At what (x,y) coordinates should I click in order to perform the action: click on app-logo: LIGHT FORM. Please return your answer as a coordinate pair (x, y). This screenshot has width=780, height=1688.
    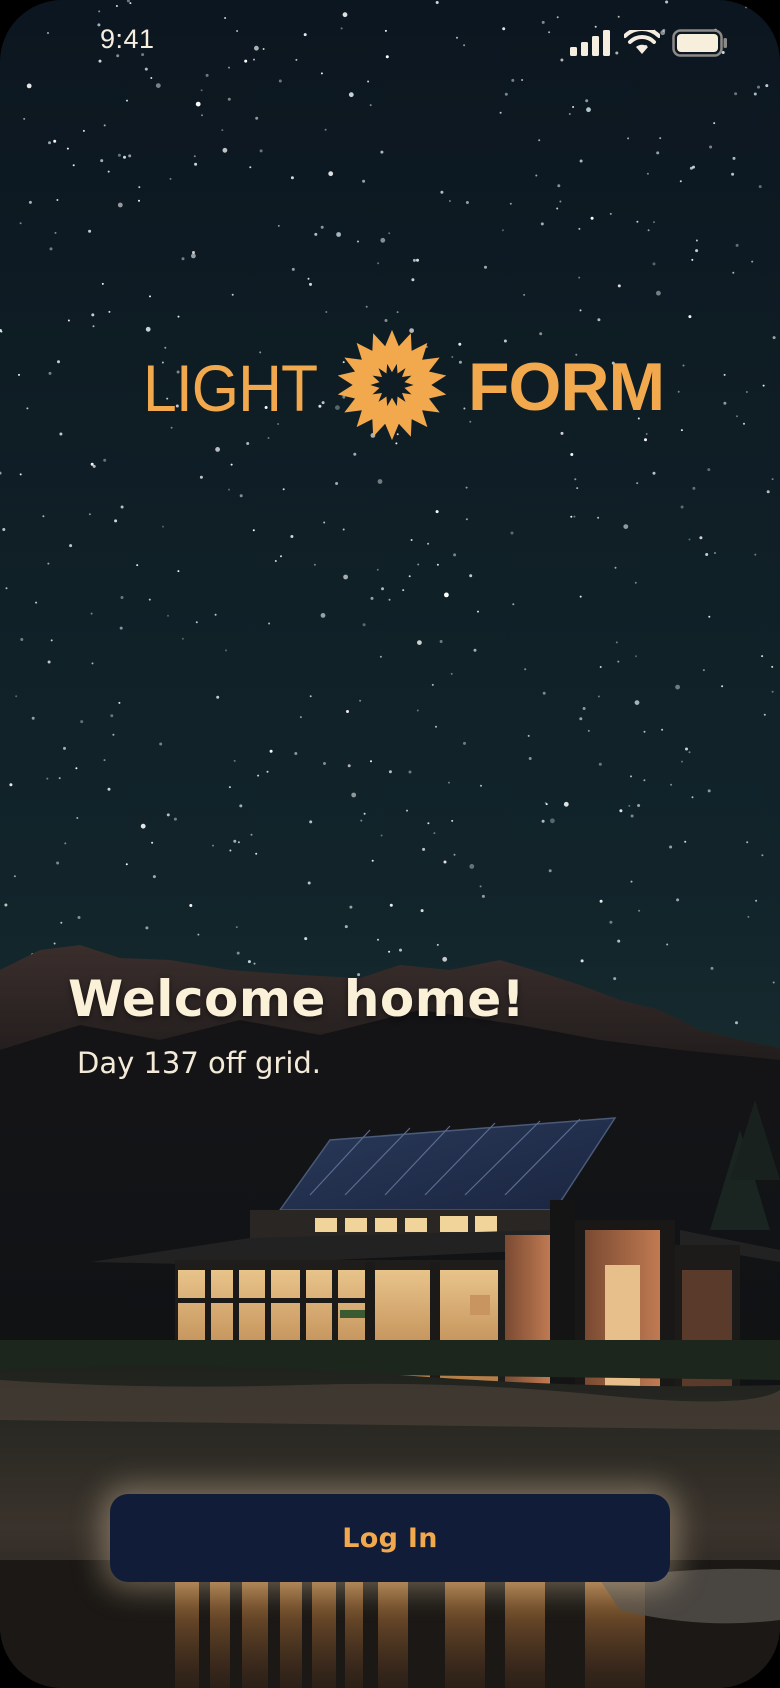
    Looking at the image, I should click on (390, 385).